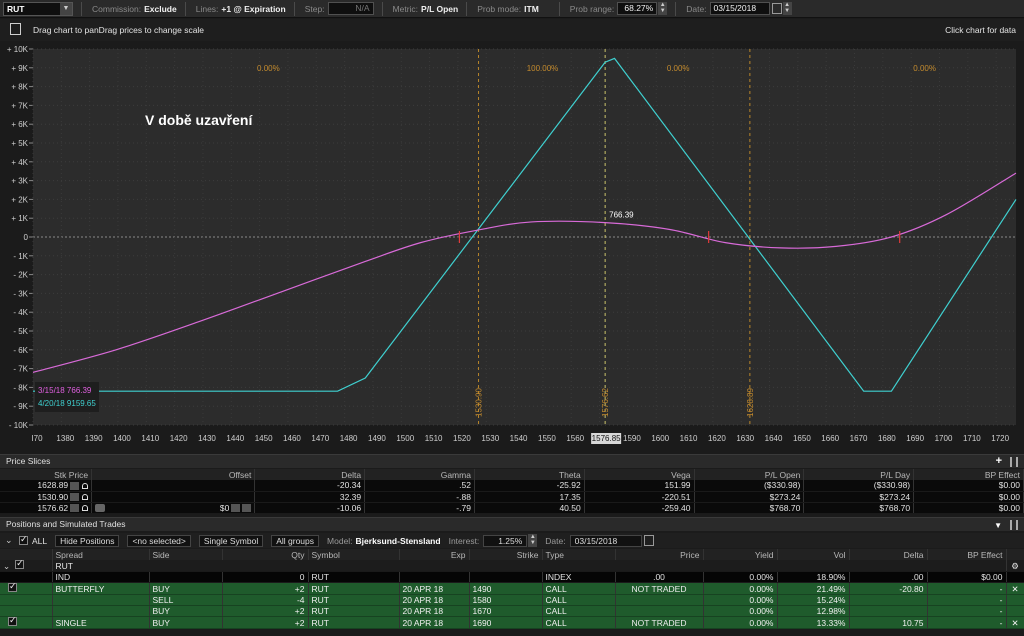  What do you see at coordinates (23, 539) in the screenshot?
I see `all-checkbox` at bounding box center [23, 539].